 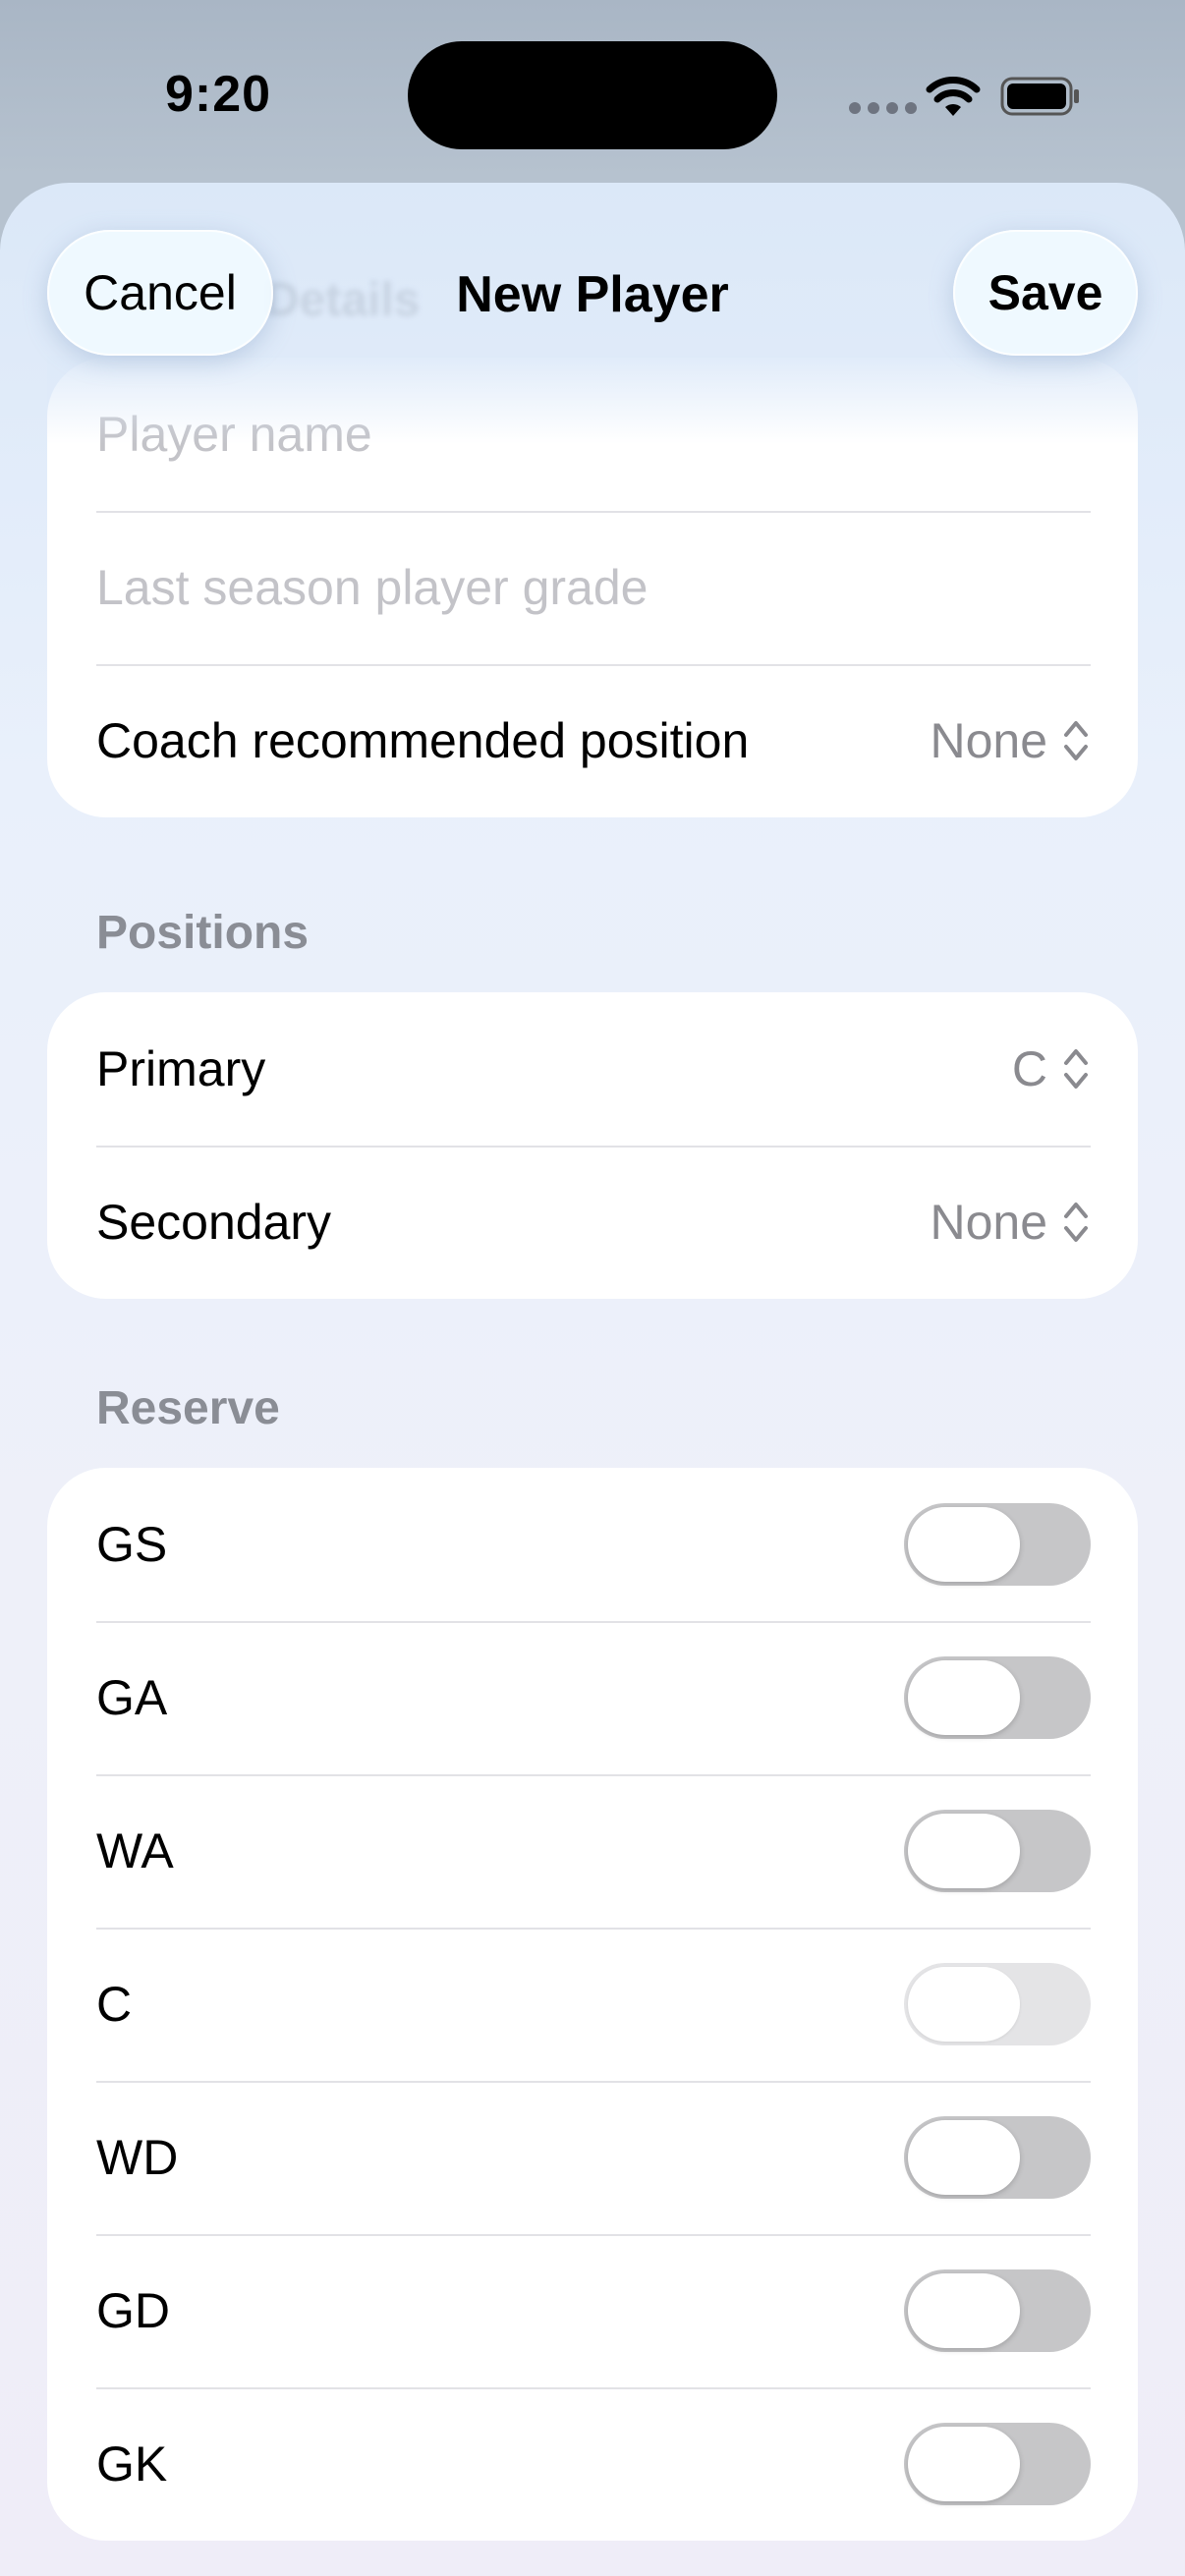 I want to click on reserve-toggle-gs, so click(x=998, y=1544).